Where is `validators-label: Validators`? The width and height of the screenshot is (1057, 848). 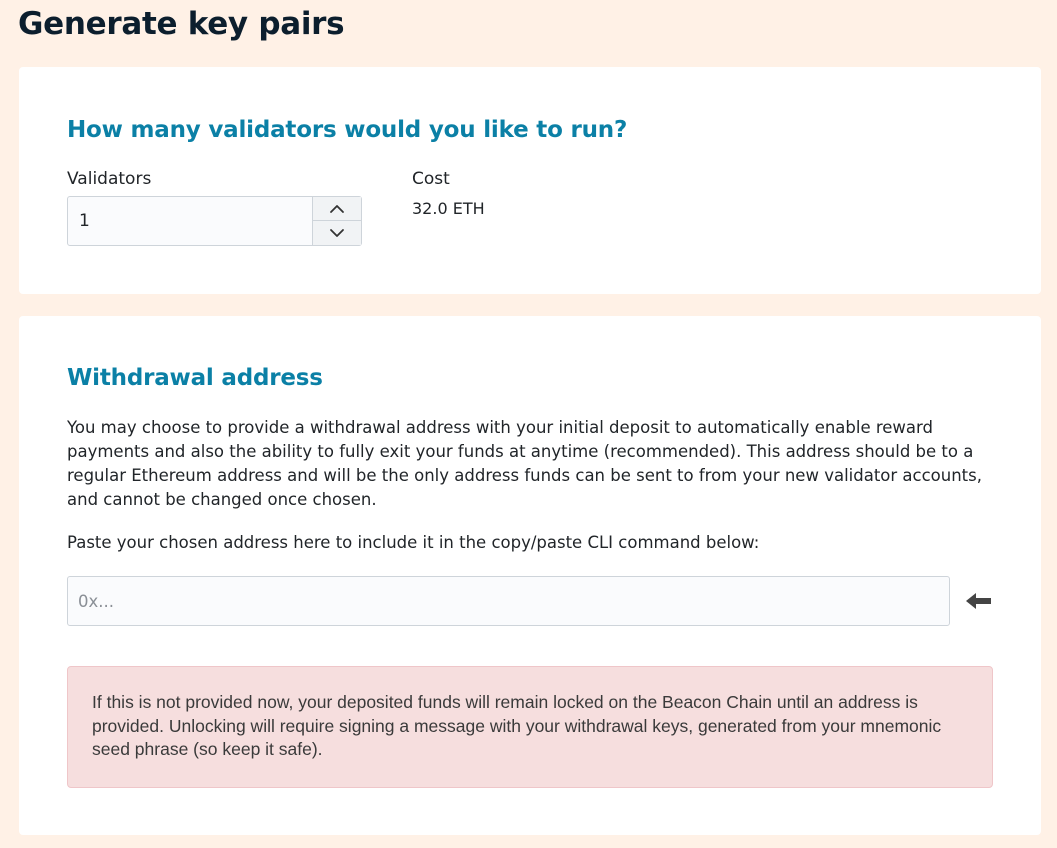 validators-label: Validators is located at coordinates (109, 179).